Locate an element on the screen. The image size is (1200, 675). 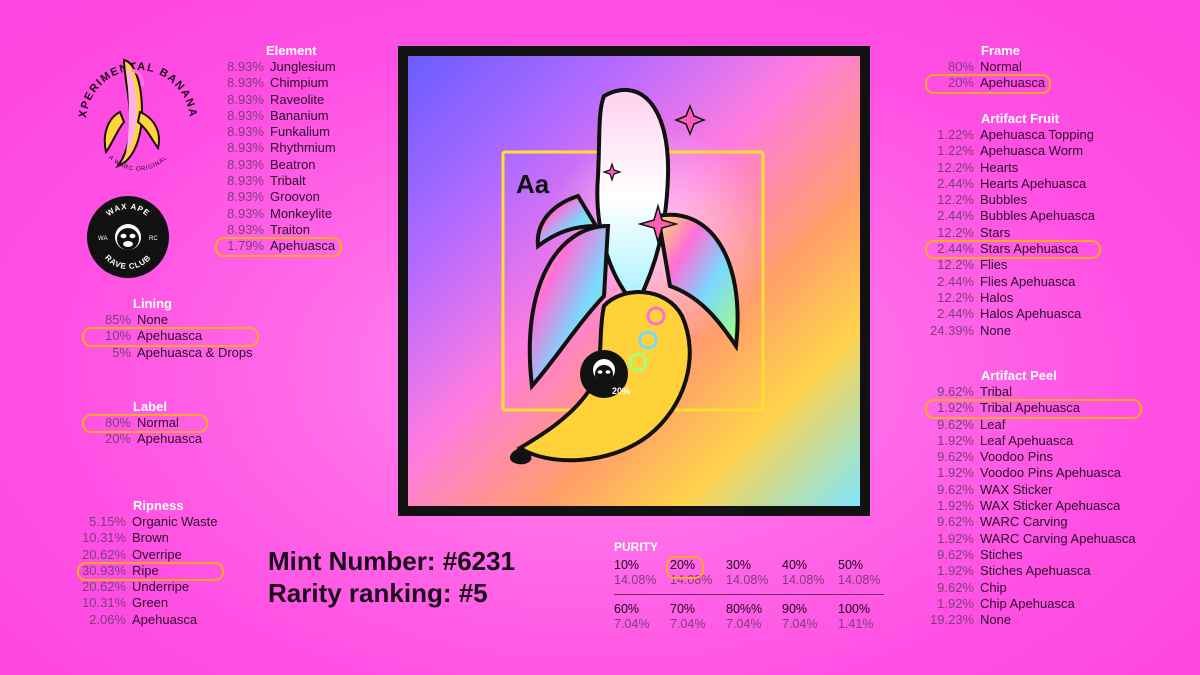
lining-title: Lining is located at coordinates (152, 303).